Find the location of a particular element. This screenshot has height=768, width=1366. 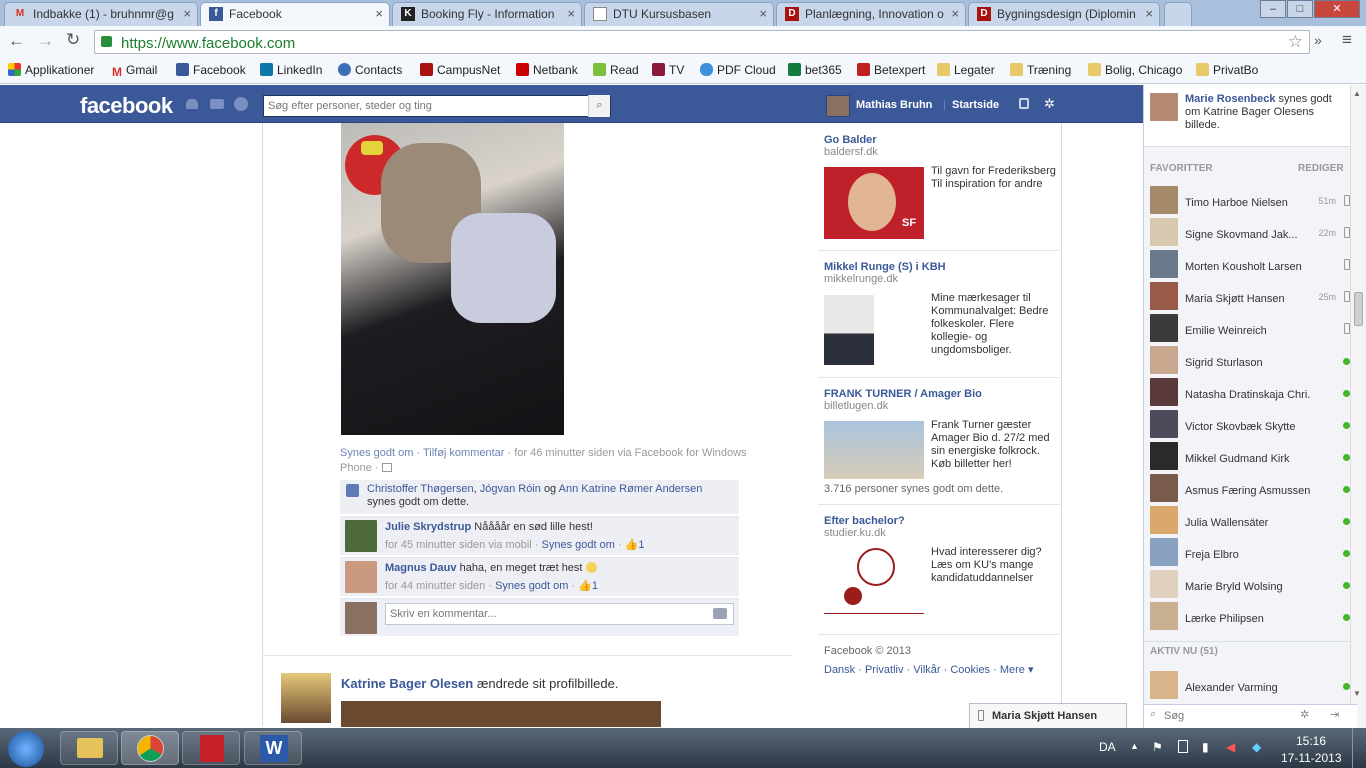

close-window-button: ✕ is located at coordinates (1337, 9).